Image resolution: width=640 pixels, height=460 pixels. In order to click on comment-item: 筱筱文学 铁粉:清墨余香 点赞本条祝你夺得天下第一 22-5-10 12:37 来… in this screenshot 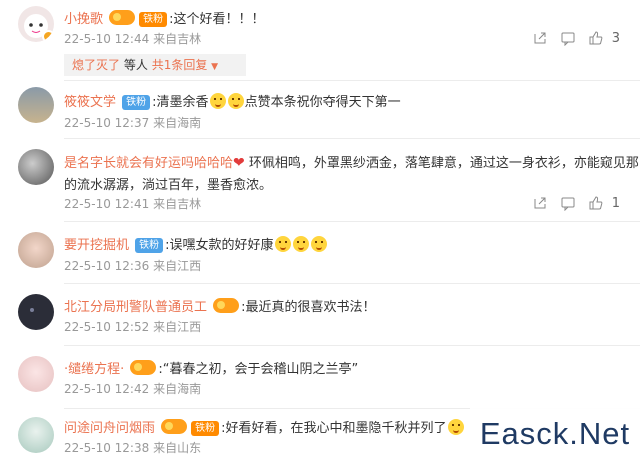, I will do `click(320, 109)`.